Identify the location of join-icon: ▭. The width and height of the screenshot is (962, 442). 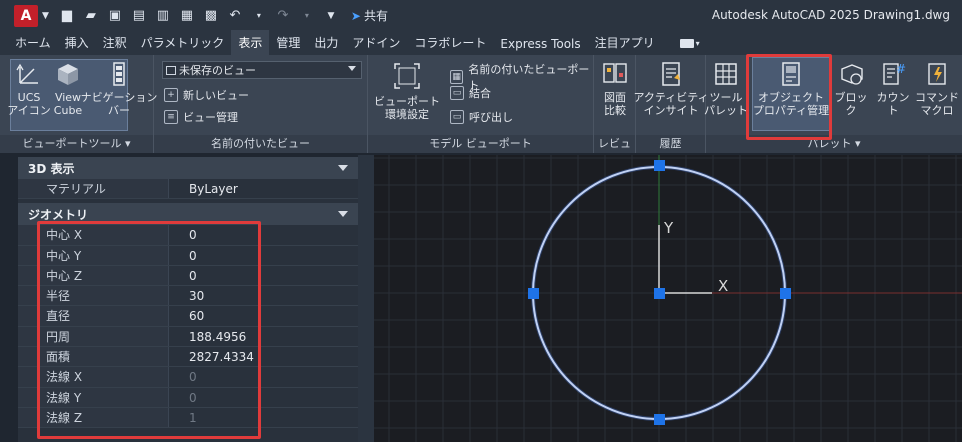
(457, 93).